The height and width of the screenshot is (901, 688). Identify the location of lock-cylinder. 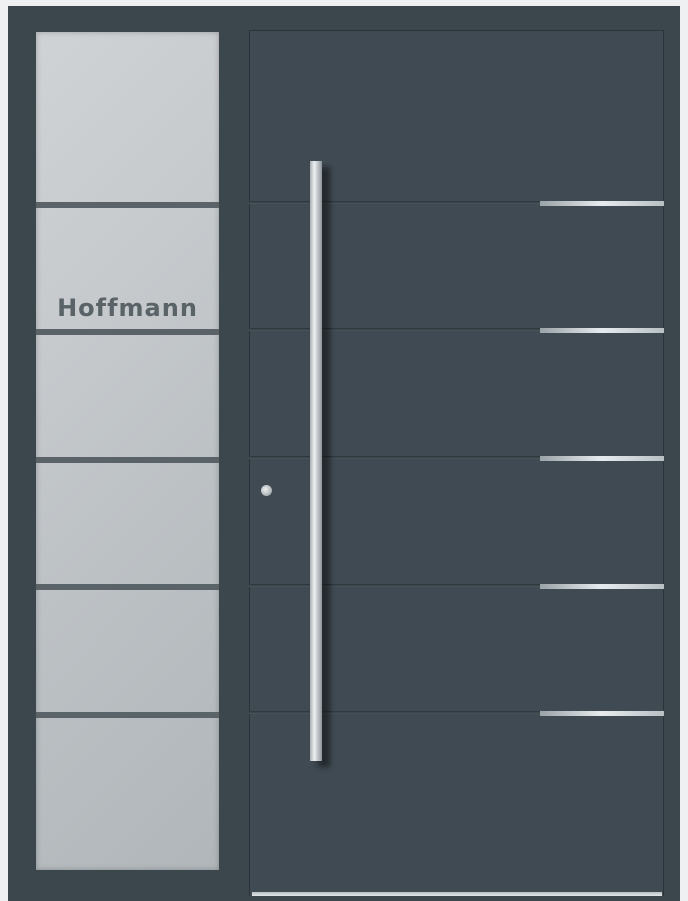
(266, 490).